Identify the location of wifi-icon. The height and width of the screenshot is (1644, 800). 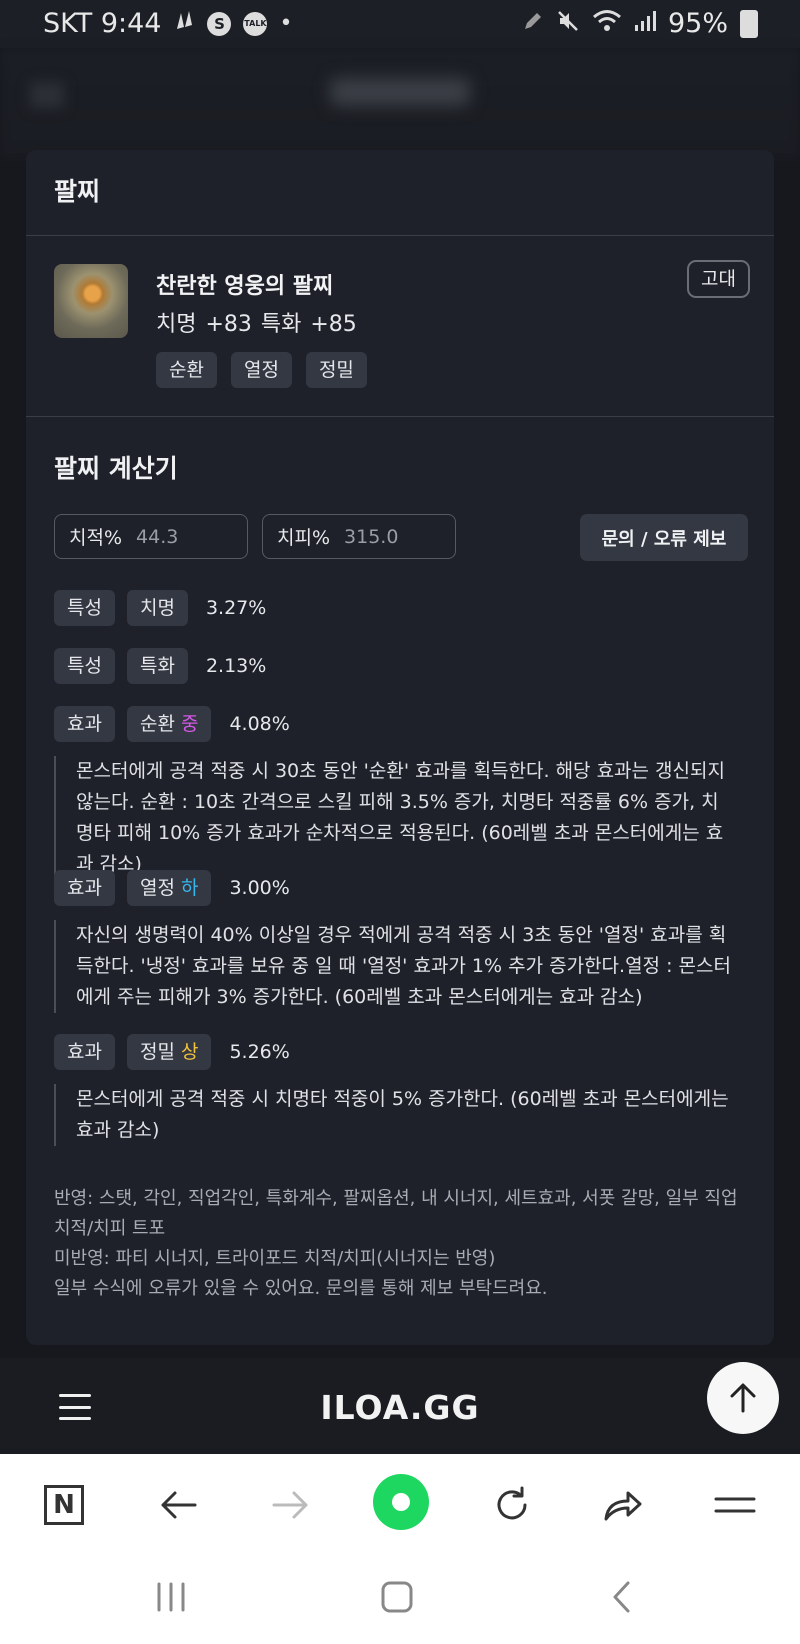
(607, 24).